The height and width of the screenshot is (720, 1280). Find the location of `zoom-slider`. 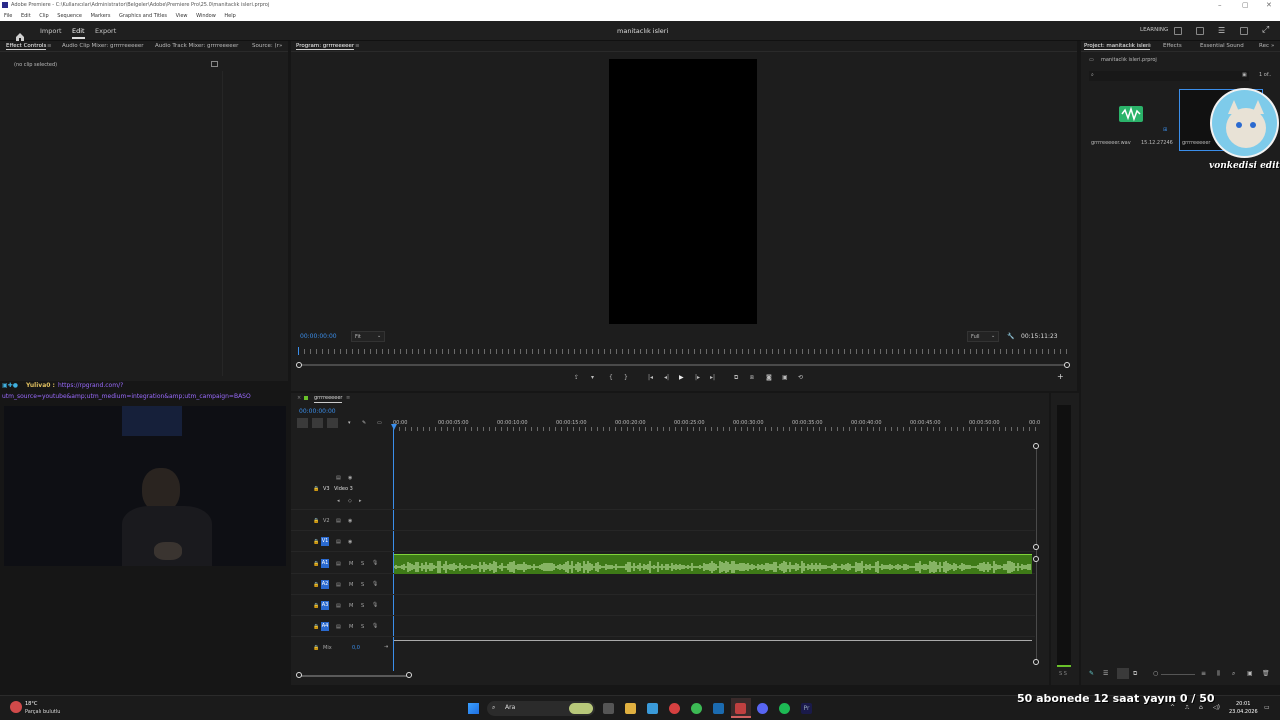

zoom-slider is located at coordinates (1178, 674).